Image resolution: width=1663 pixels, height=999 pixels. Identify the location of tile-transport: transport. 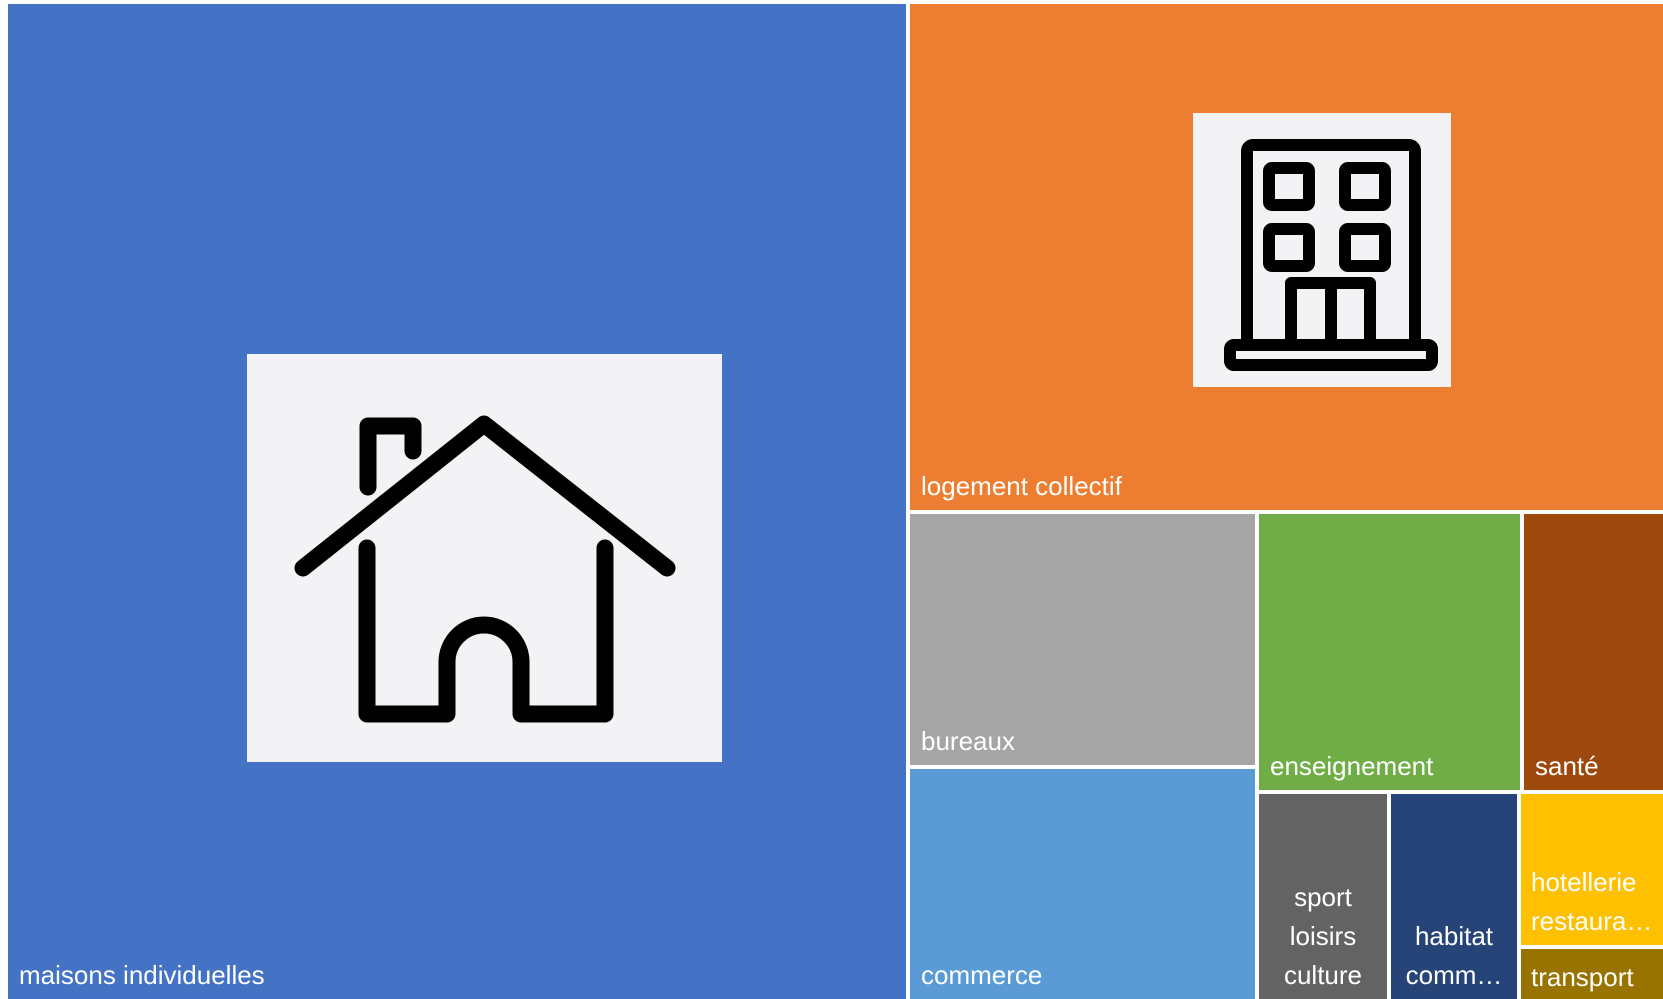
(1592, 974).